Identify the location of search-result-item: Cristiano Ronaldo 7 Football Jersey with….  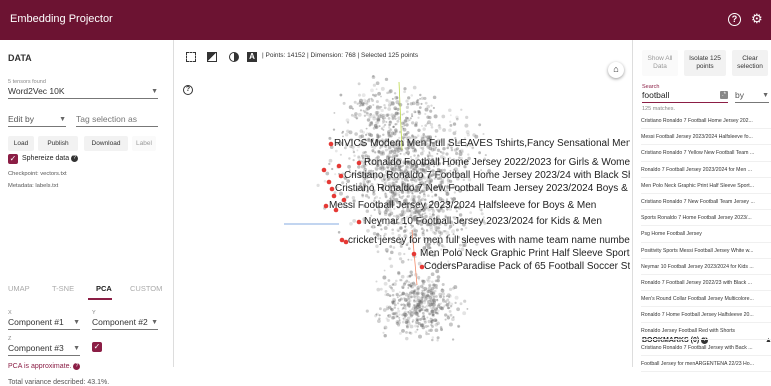
(706, 348).